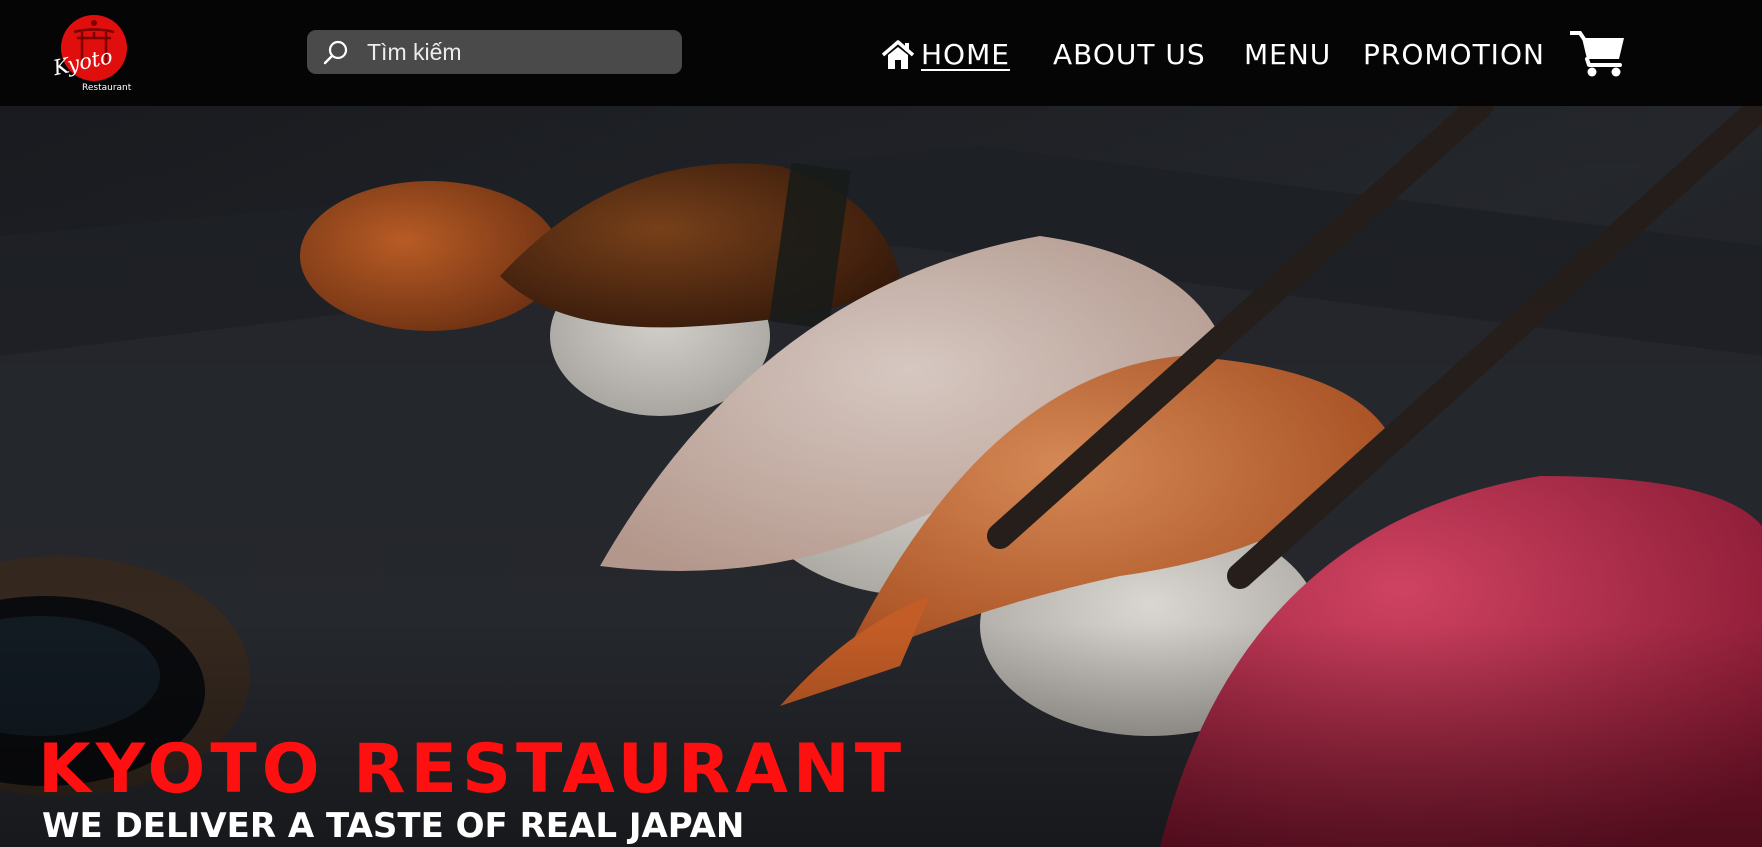 The height and width of the screenshot is (847, 1762). Describe the element at coordinates (107, 88) in the screenshot. I see `svg-text: Restaurant` at that location.